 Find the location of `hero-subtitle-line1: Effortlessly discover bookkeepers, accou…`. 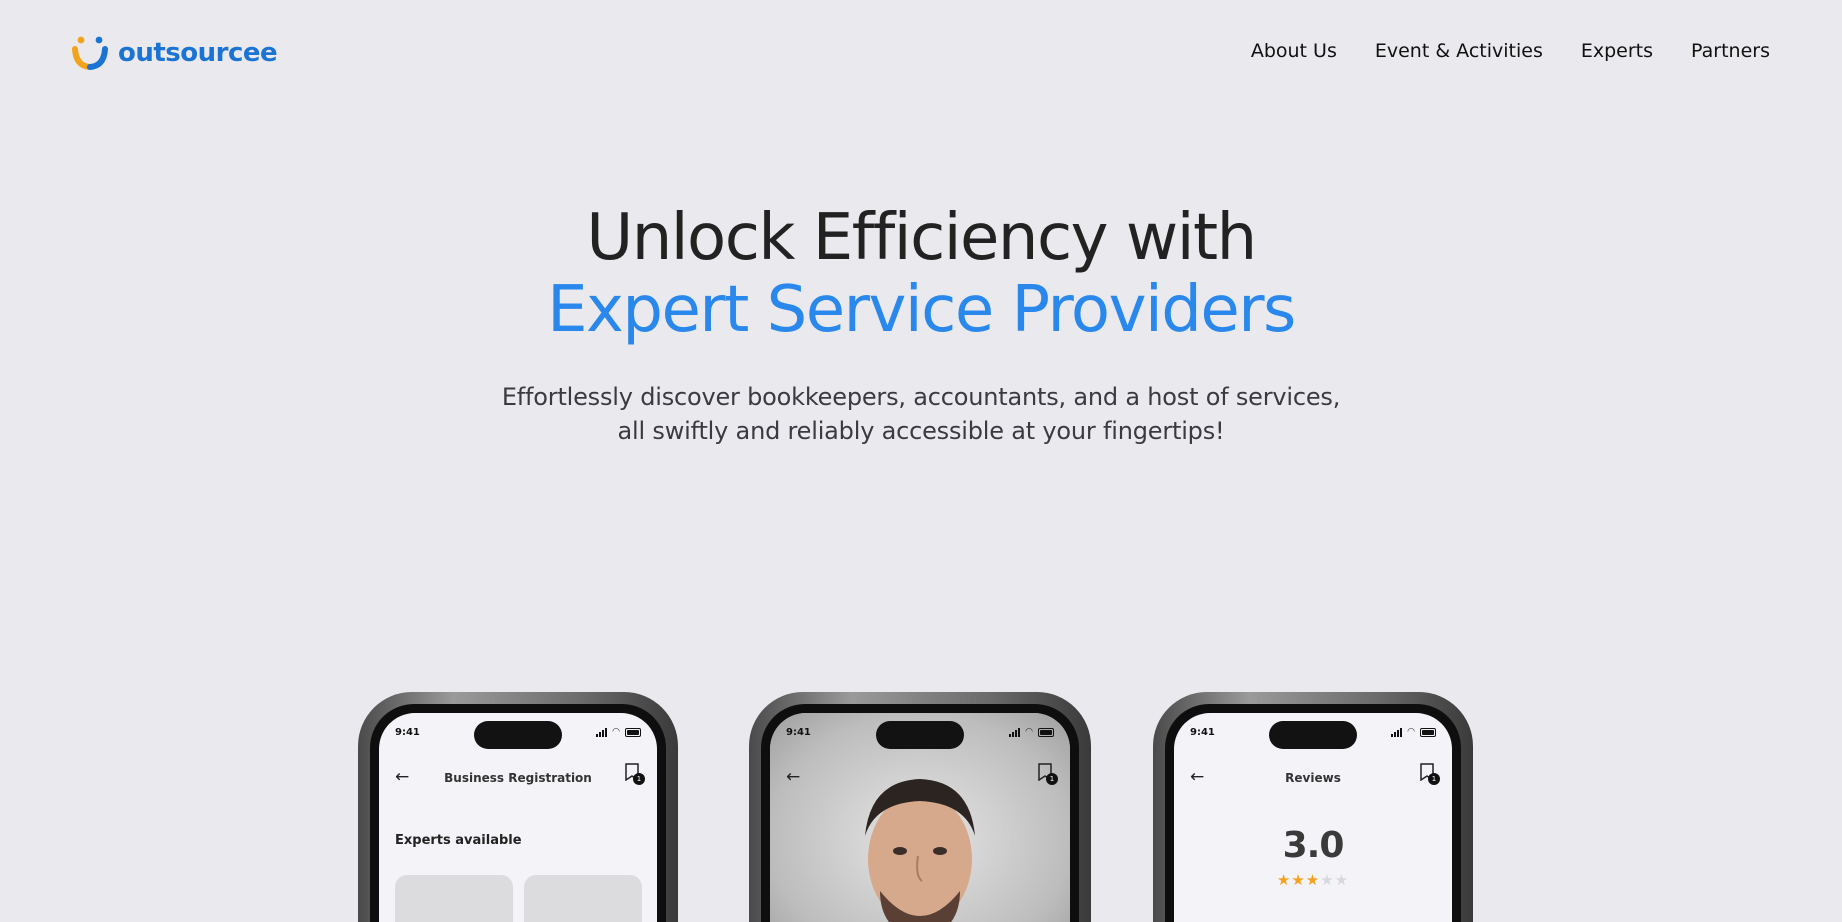

hero-subtitle-line1: Effortlessly discover bookkeepers, accou… is located at coordinates (921, 397).